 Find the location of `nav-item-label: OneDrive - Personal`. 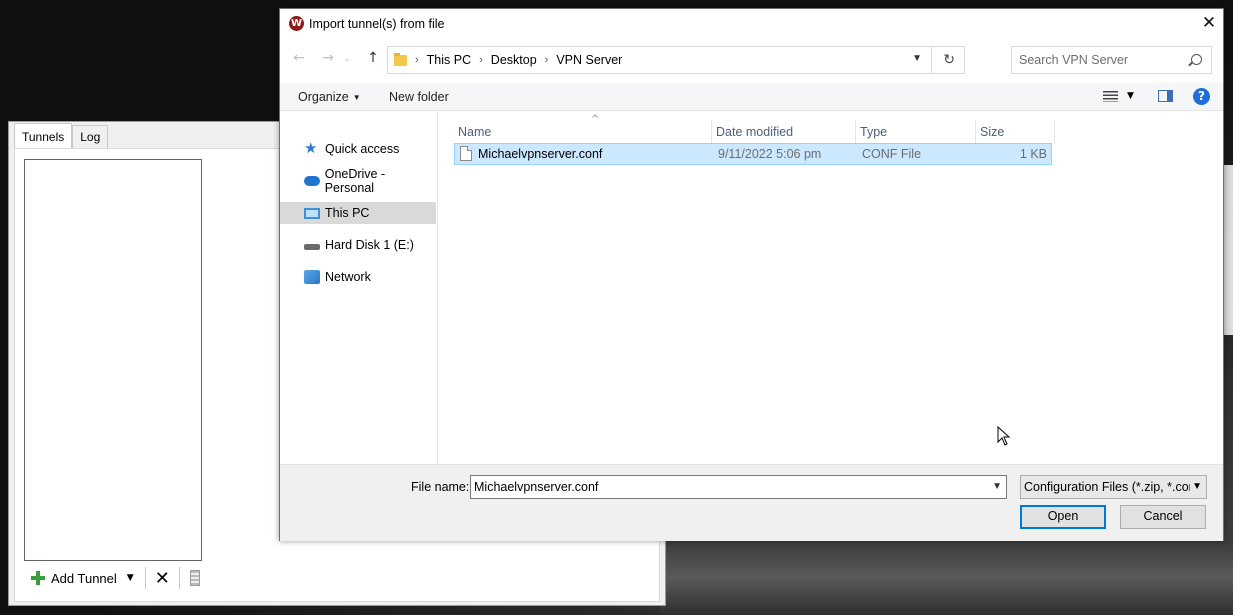

nav-item-label: OneDrive - Personal is located at coordinates (355, 181).